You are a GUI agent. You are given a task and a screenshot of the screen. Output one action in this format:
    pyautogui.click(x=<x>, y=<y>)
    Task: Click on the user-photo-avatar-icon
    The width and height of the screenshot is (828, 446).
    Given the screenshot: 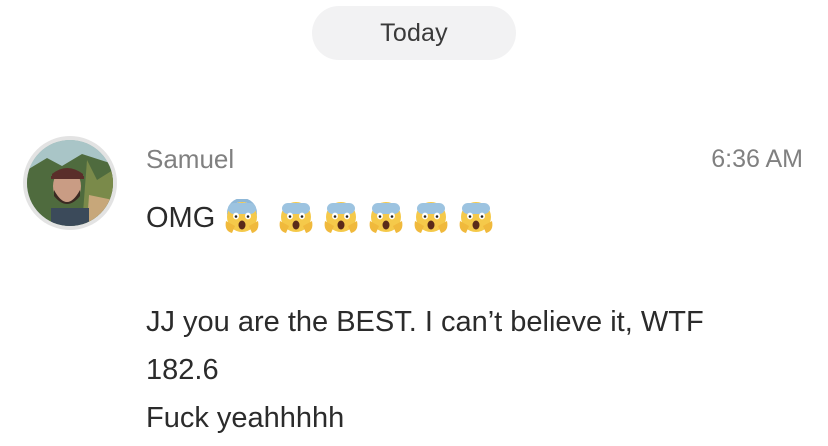 What is the action you would take?
    pyautogui.click(x=70, y=183)
    